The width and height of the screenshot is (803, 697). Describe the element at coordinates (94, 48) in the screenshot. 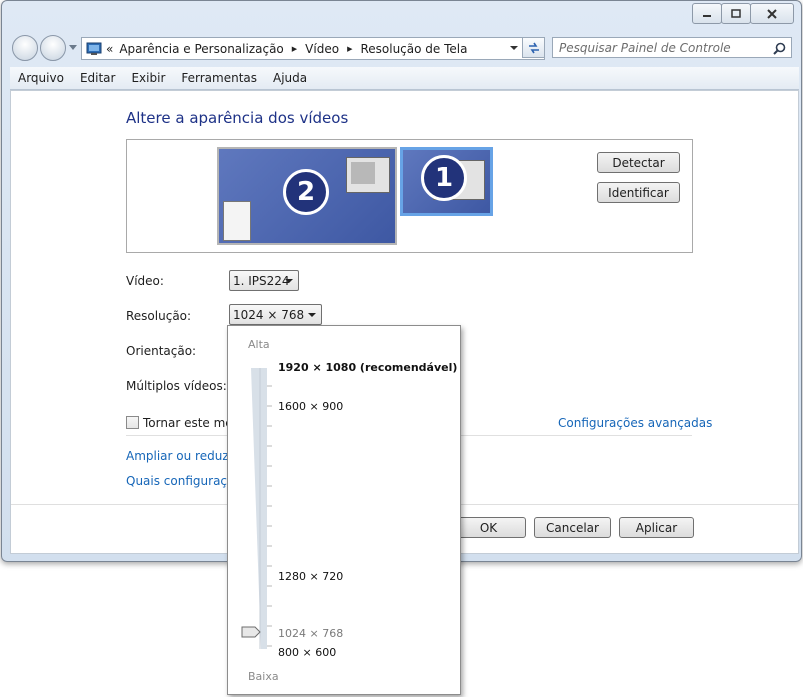

I see `control-panel-icon` at that location.